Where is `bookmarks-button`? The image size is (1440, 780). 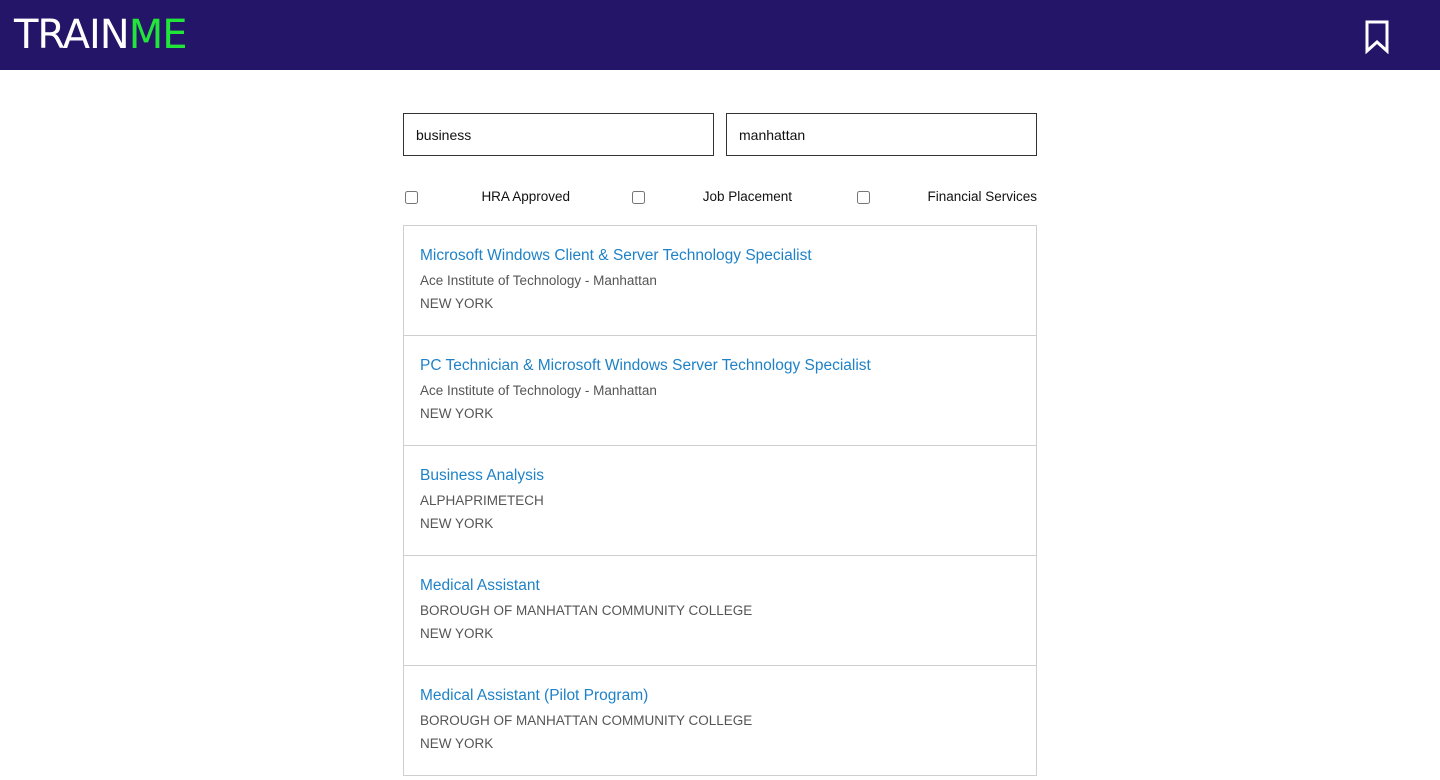
bookmarks-button is located at coordinates (1377, 37).